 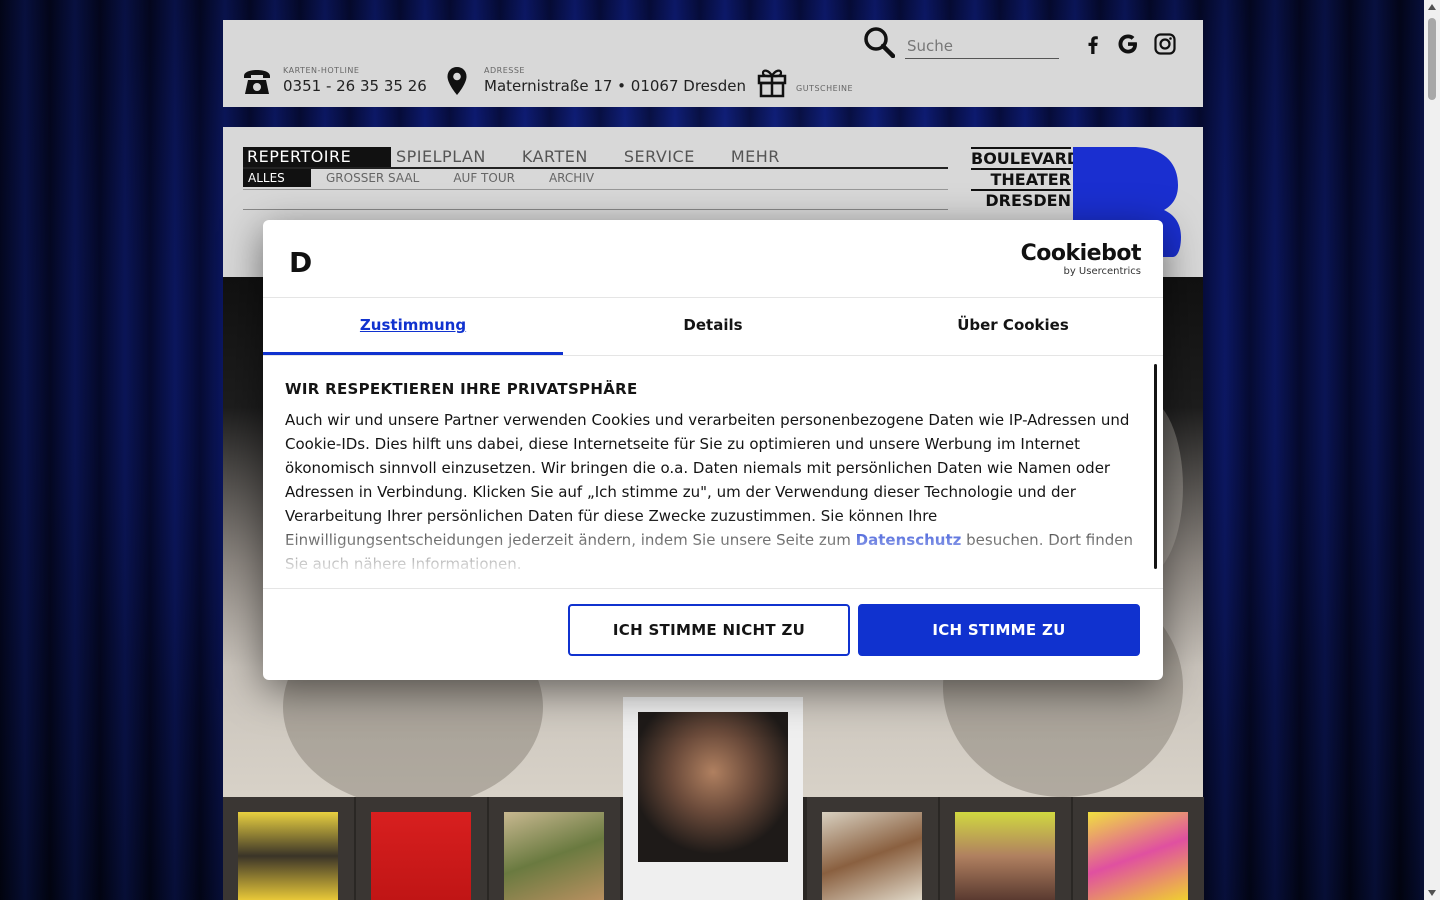 I want to click on location-pin-icon, so click(x=457, y=81).